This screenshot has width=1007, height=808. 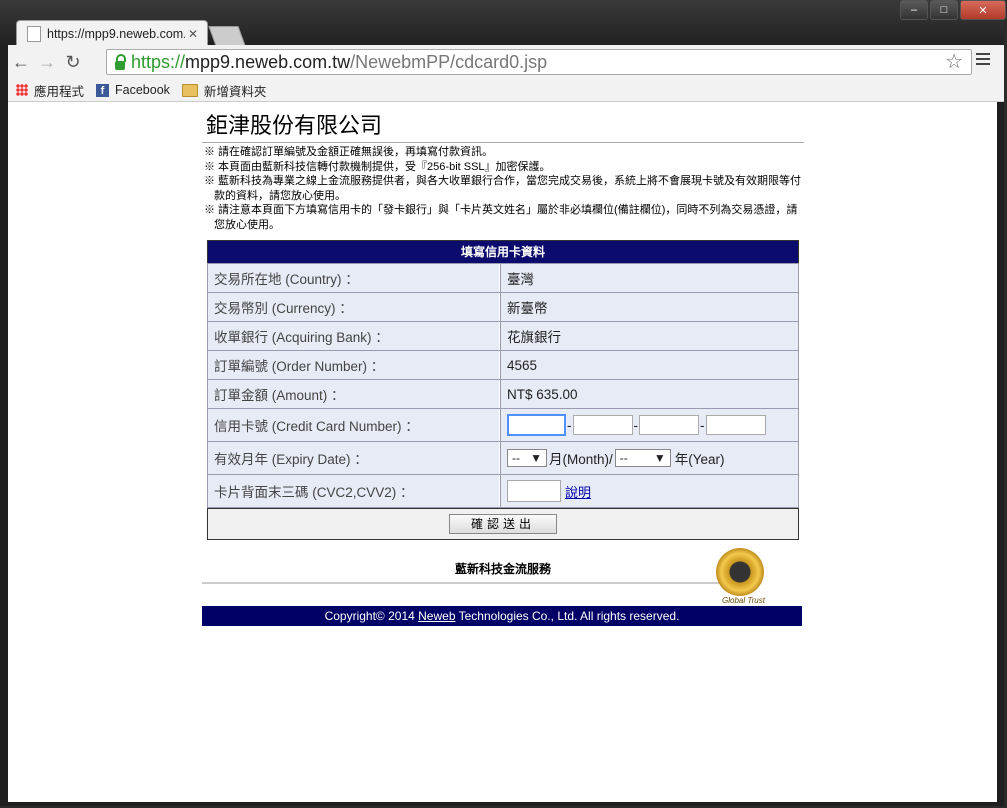 I want to click on notice-item: ※ 請在確認訂單編號及金額正確無誤後，再填寫付款資訊。, so click(x=349, y=152).